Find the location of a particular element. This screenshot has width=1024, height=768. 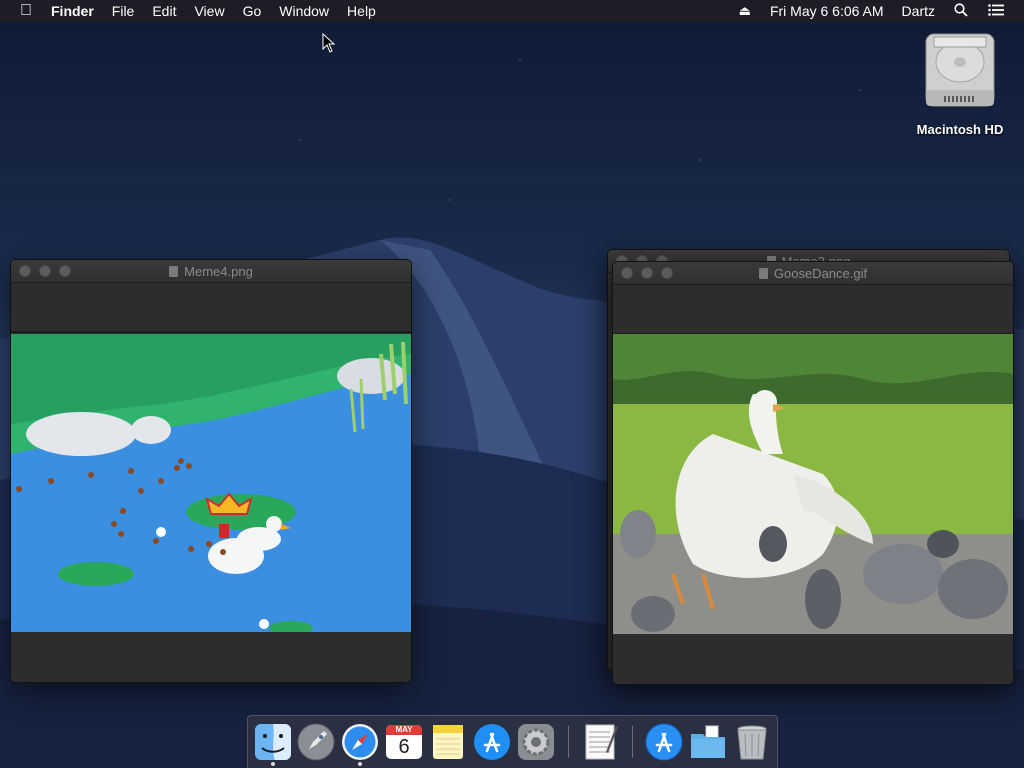

window-title: Meme4.png is located at coordinates (211, 271).